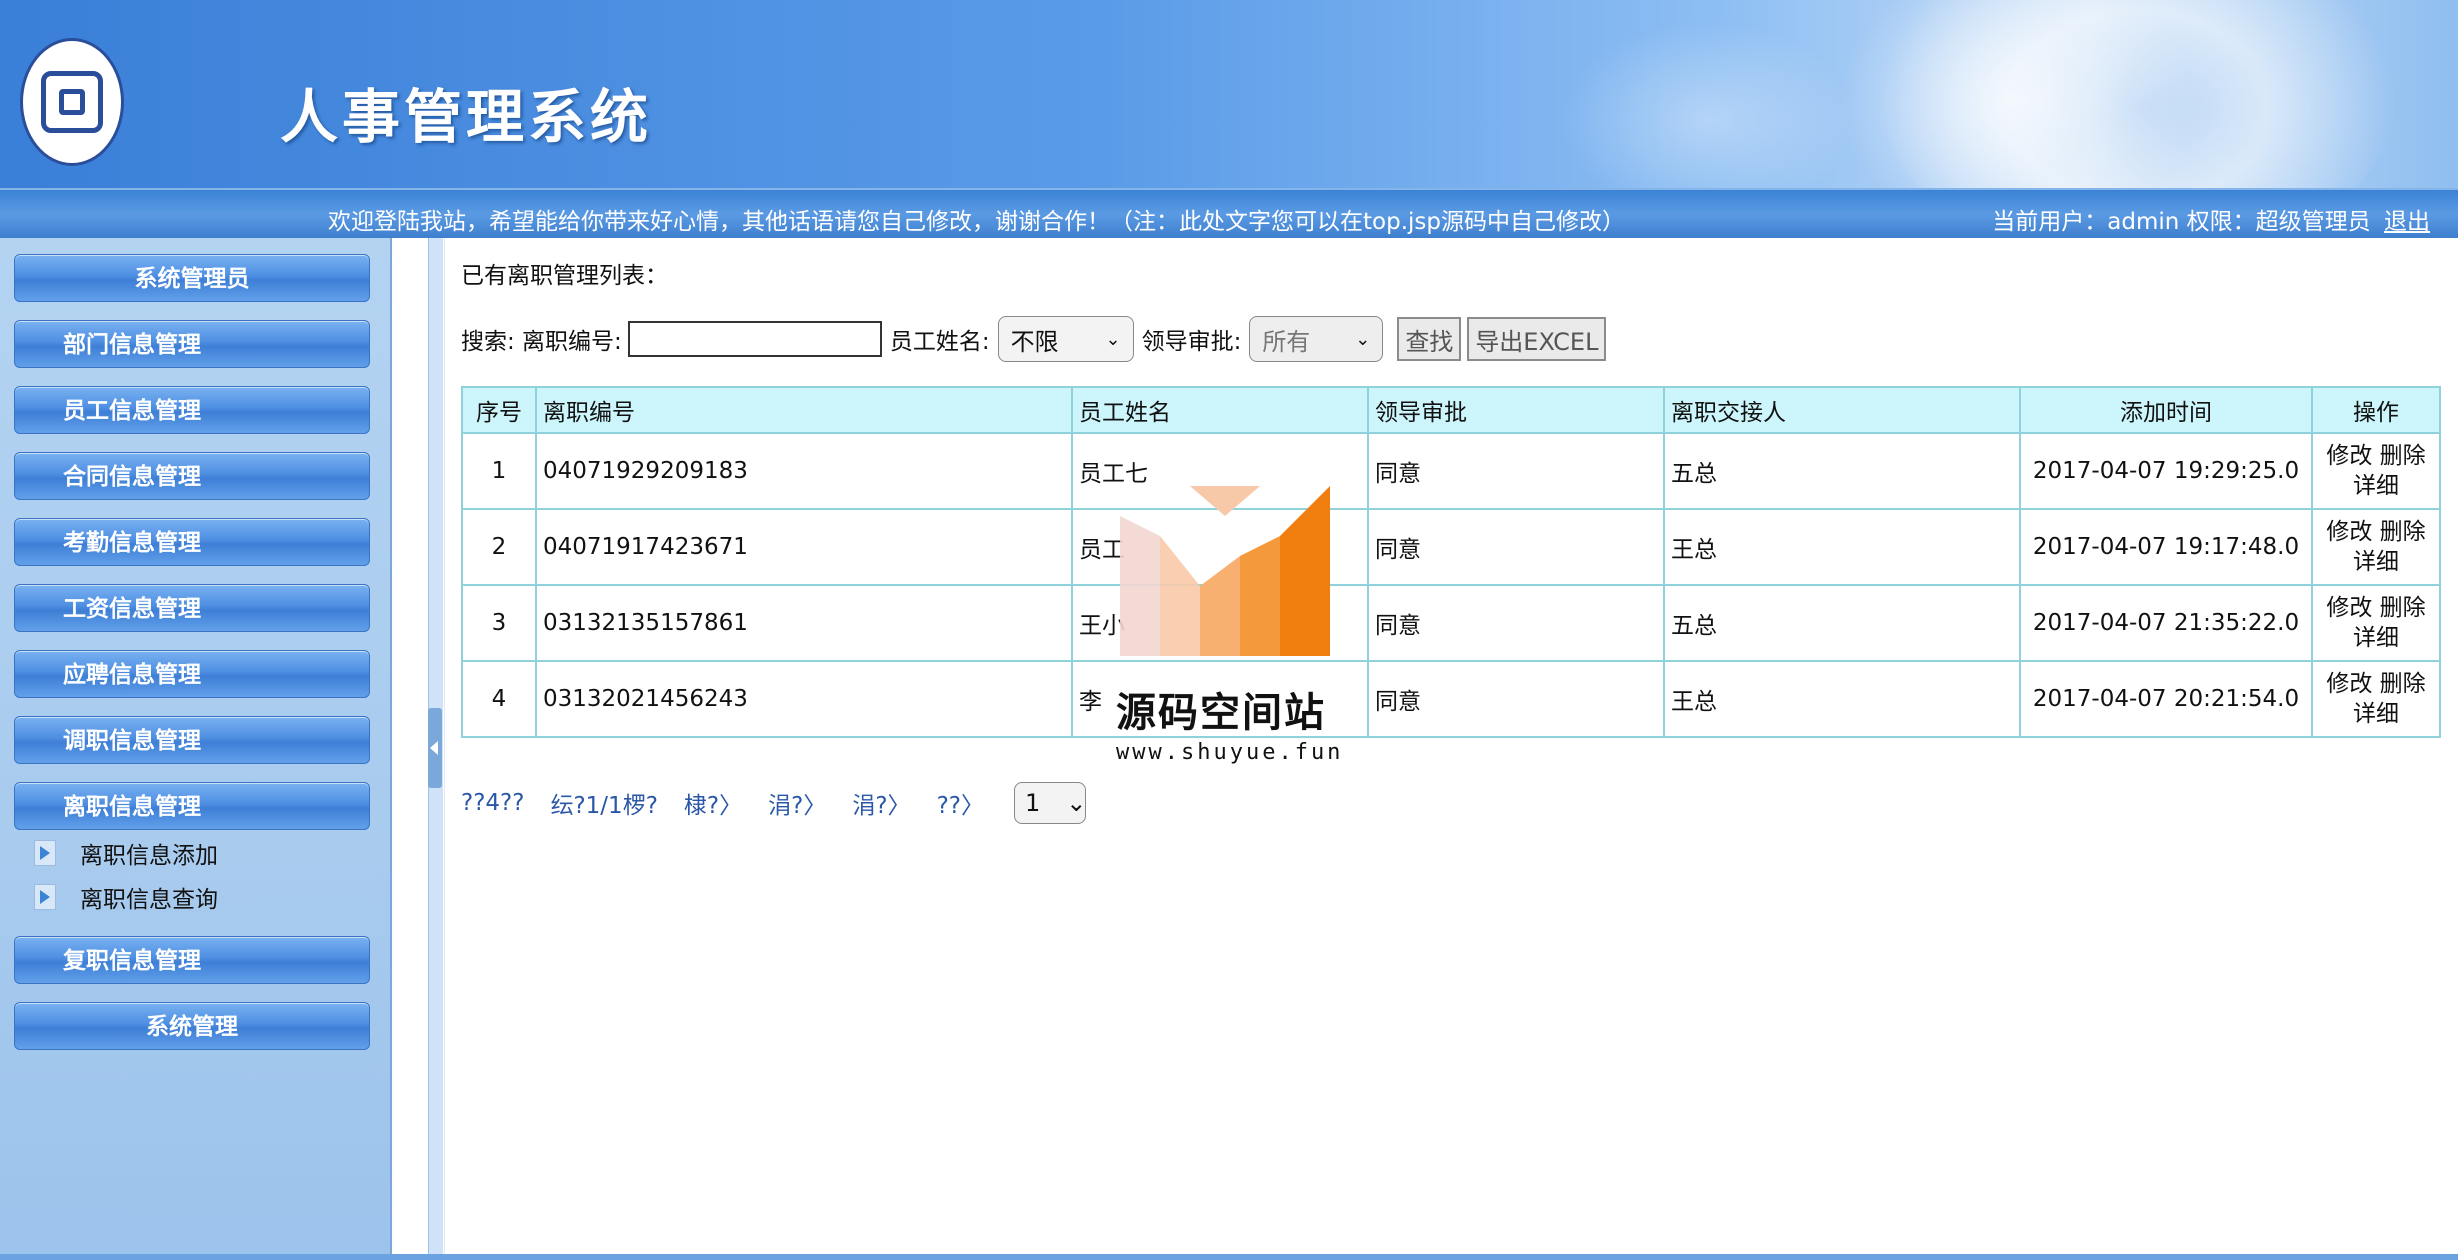 The width and height of the screenshot is (2458, 1260). Describe the element at coordinates (2166, 623) in the screenshot. I see `cell-time: 2017-04-07 21:35:22.0` at that location.